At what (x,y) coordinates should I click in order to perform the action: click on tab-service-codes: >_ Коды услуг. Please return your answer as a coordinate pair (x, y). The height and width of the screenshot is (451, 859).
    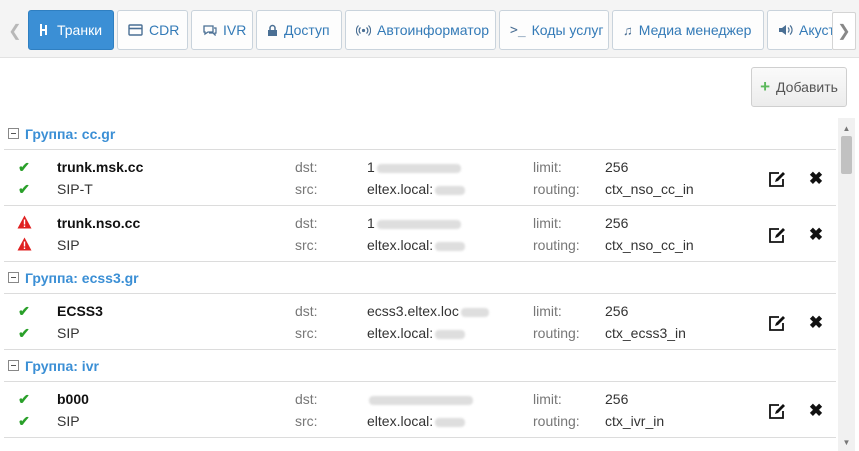
    Looking at the image, I should click on (554, 30).